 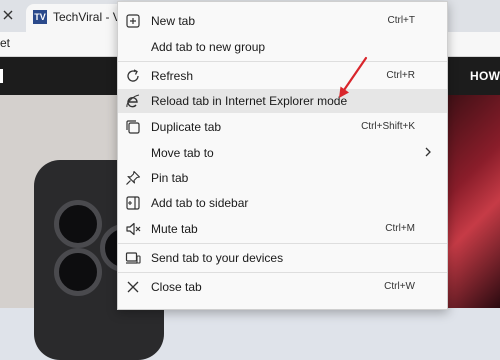 I want to click on address-text: et, so click(x=5, y=43).